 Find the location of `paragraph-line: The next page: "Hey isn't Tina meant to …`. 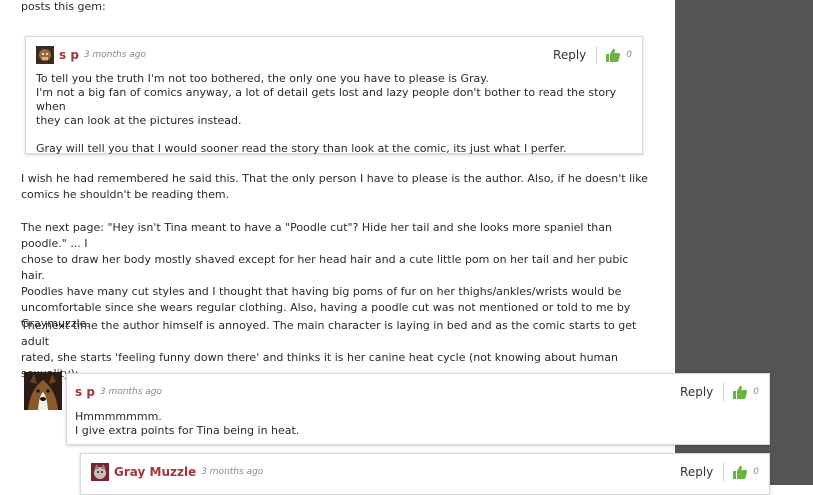

paragraph-line: The next page: "Hey isn't Tina meant to … is located at coordinates (316, 235).